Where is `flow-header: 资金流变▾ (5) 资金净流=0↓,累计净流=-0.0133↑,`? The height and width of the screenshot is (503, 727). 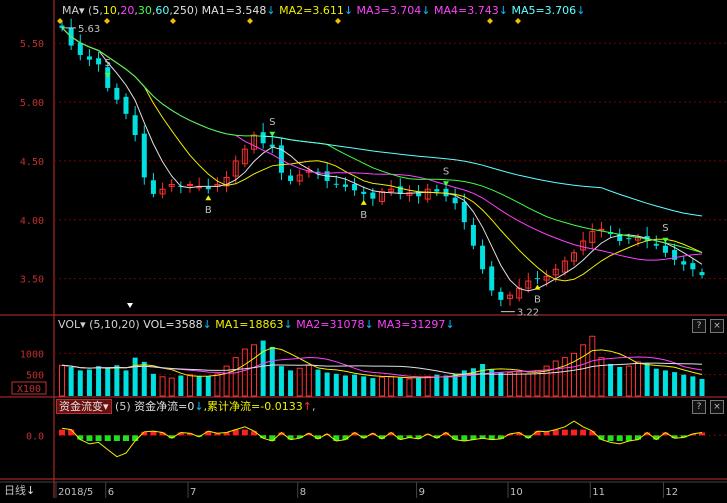
flow-header: 资金流变▾ (5) 资金净流=0↓,累计净流=-0.0133↑, is located at coordinates (186, 406).